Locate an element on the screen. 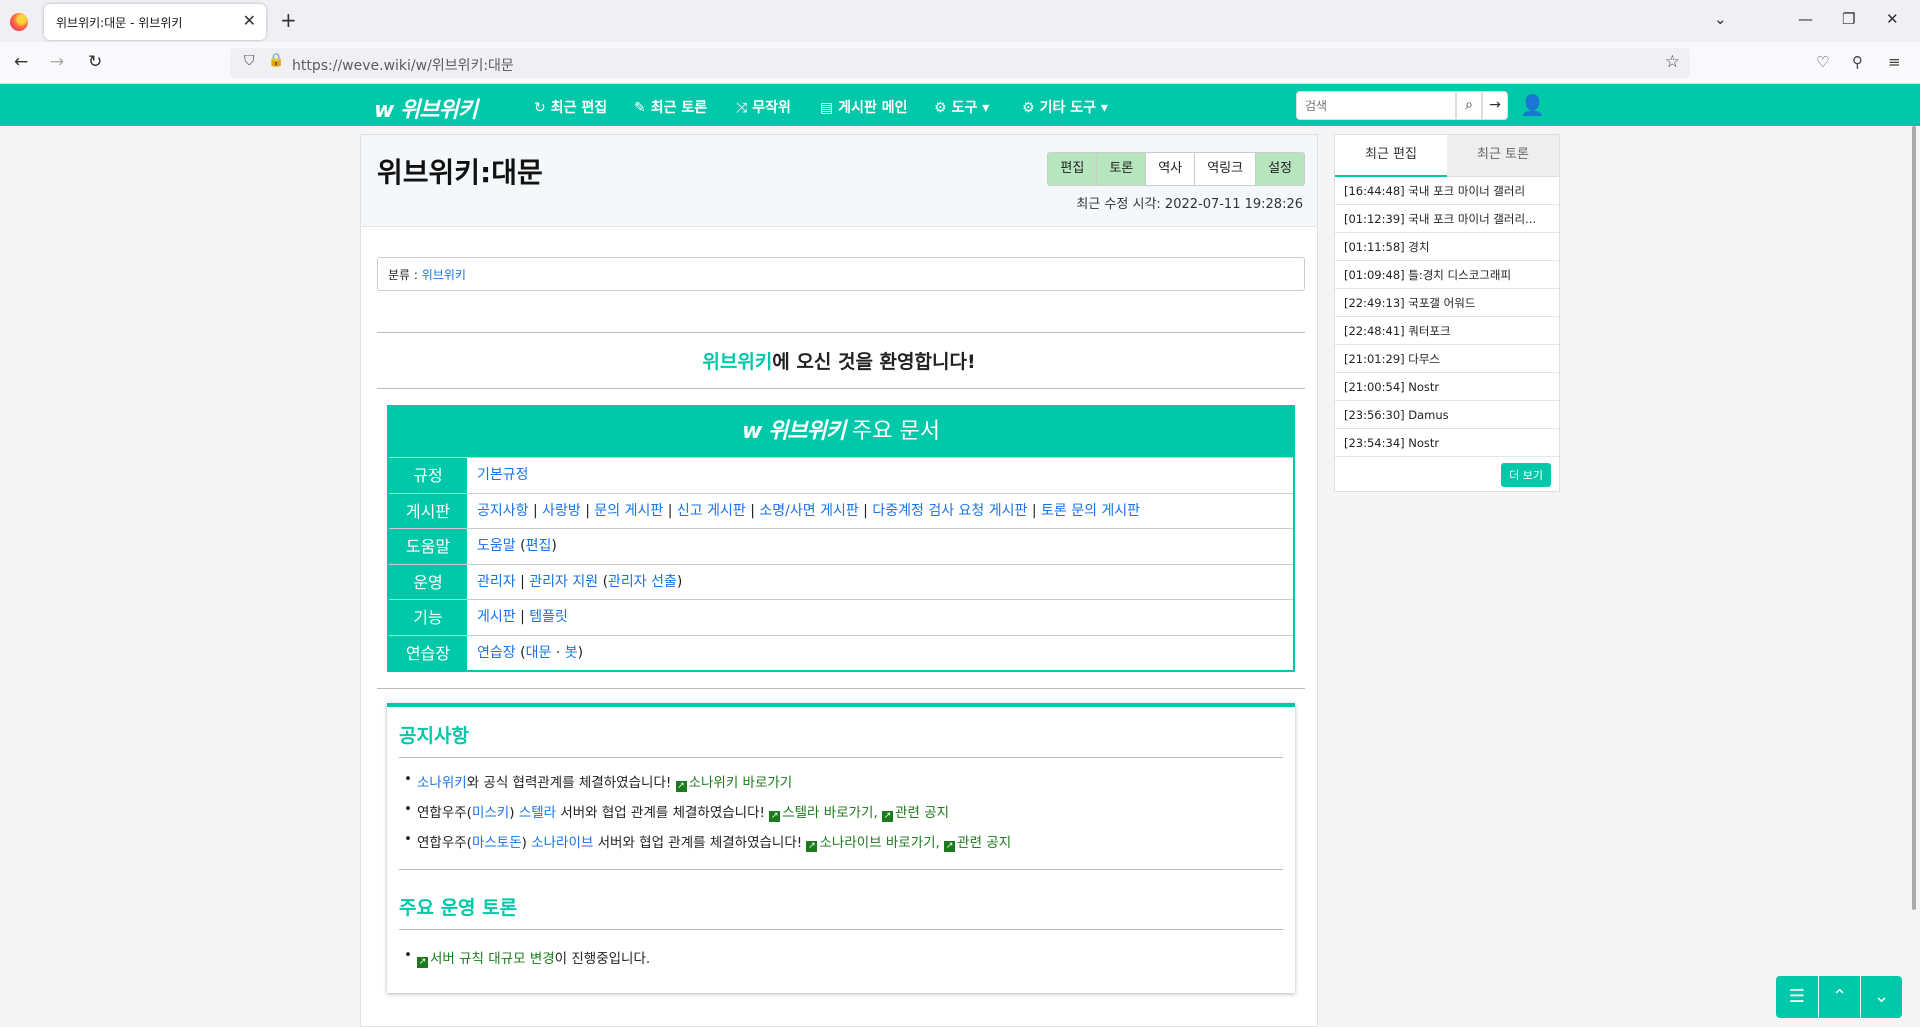 The height and width of the screenshot is (1027, 1920). welcome-wiki-name: 위브위키 is located at coordinates (737, 362).